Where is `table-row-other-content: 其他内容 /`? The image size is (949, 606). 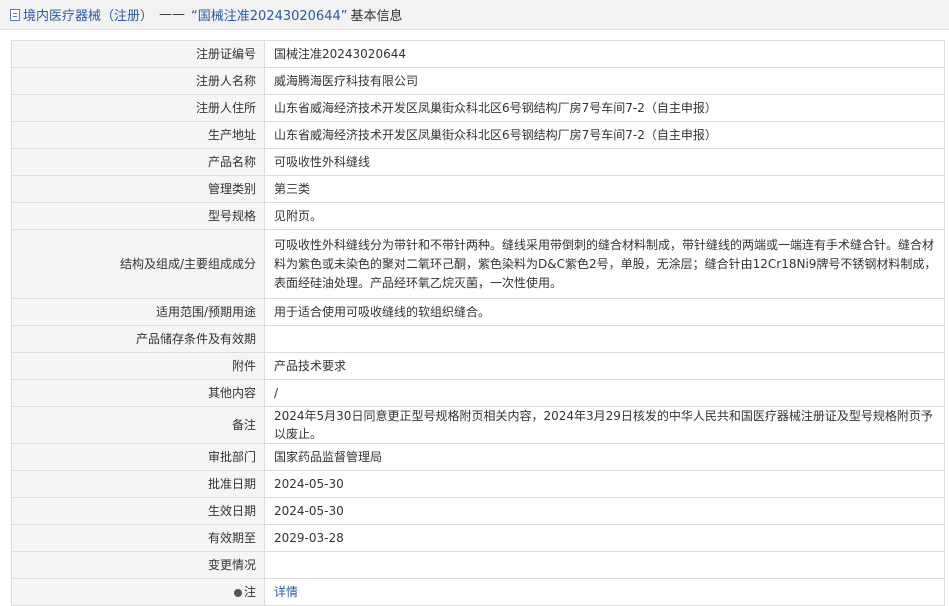
table-row-other-content: 其他内容 / is located at coordinates (478, 393).